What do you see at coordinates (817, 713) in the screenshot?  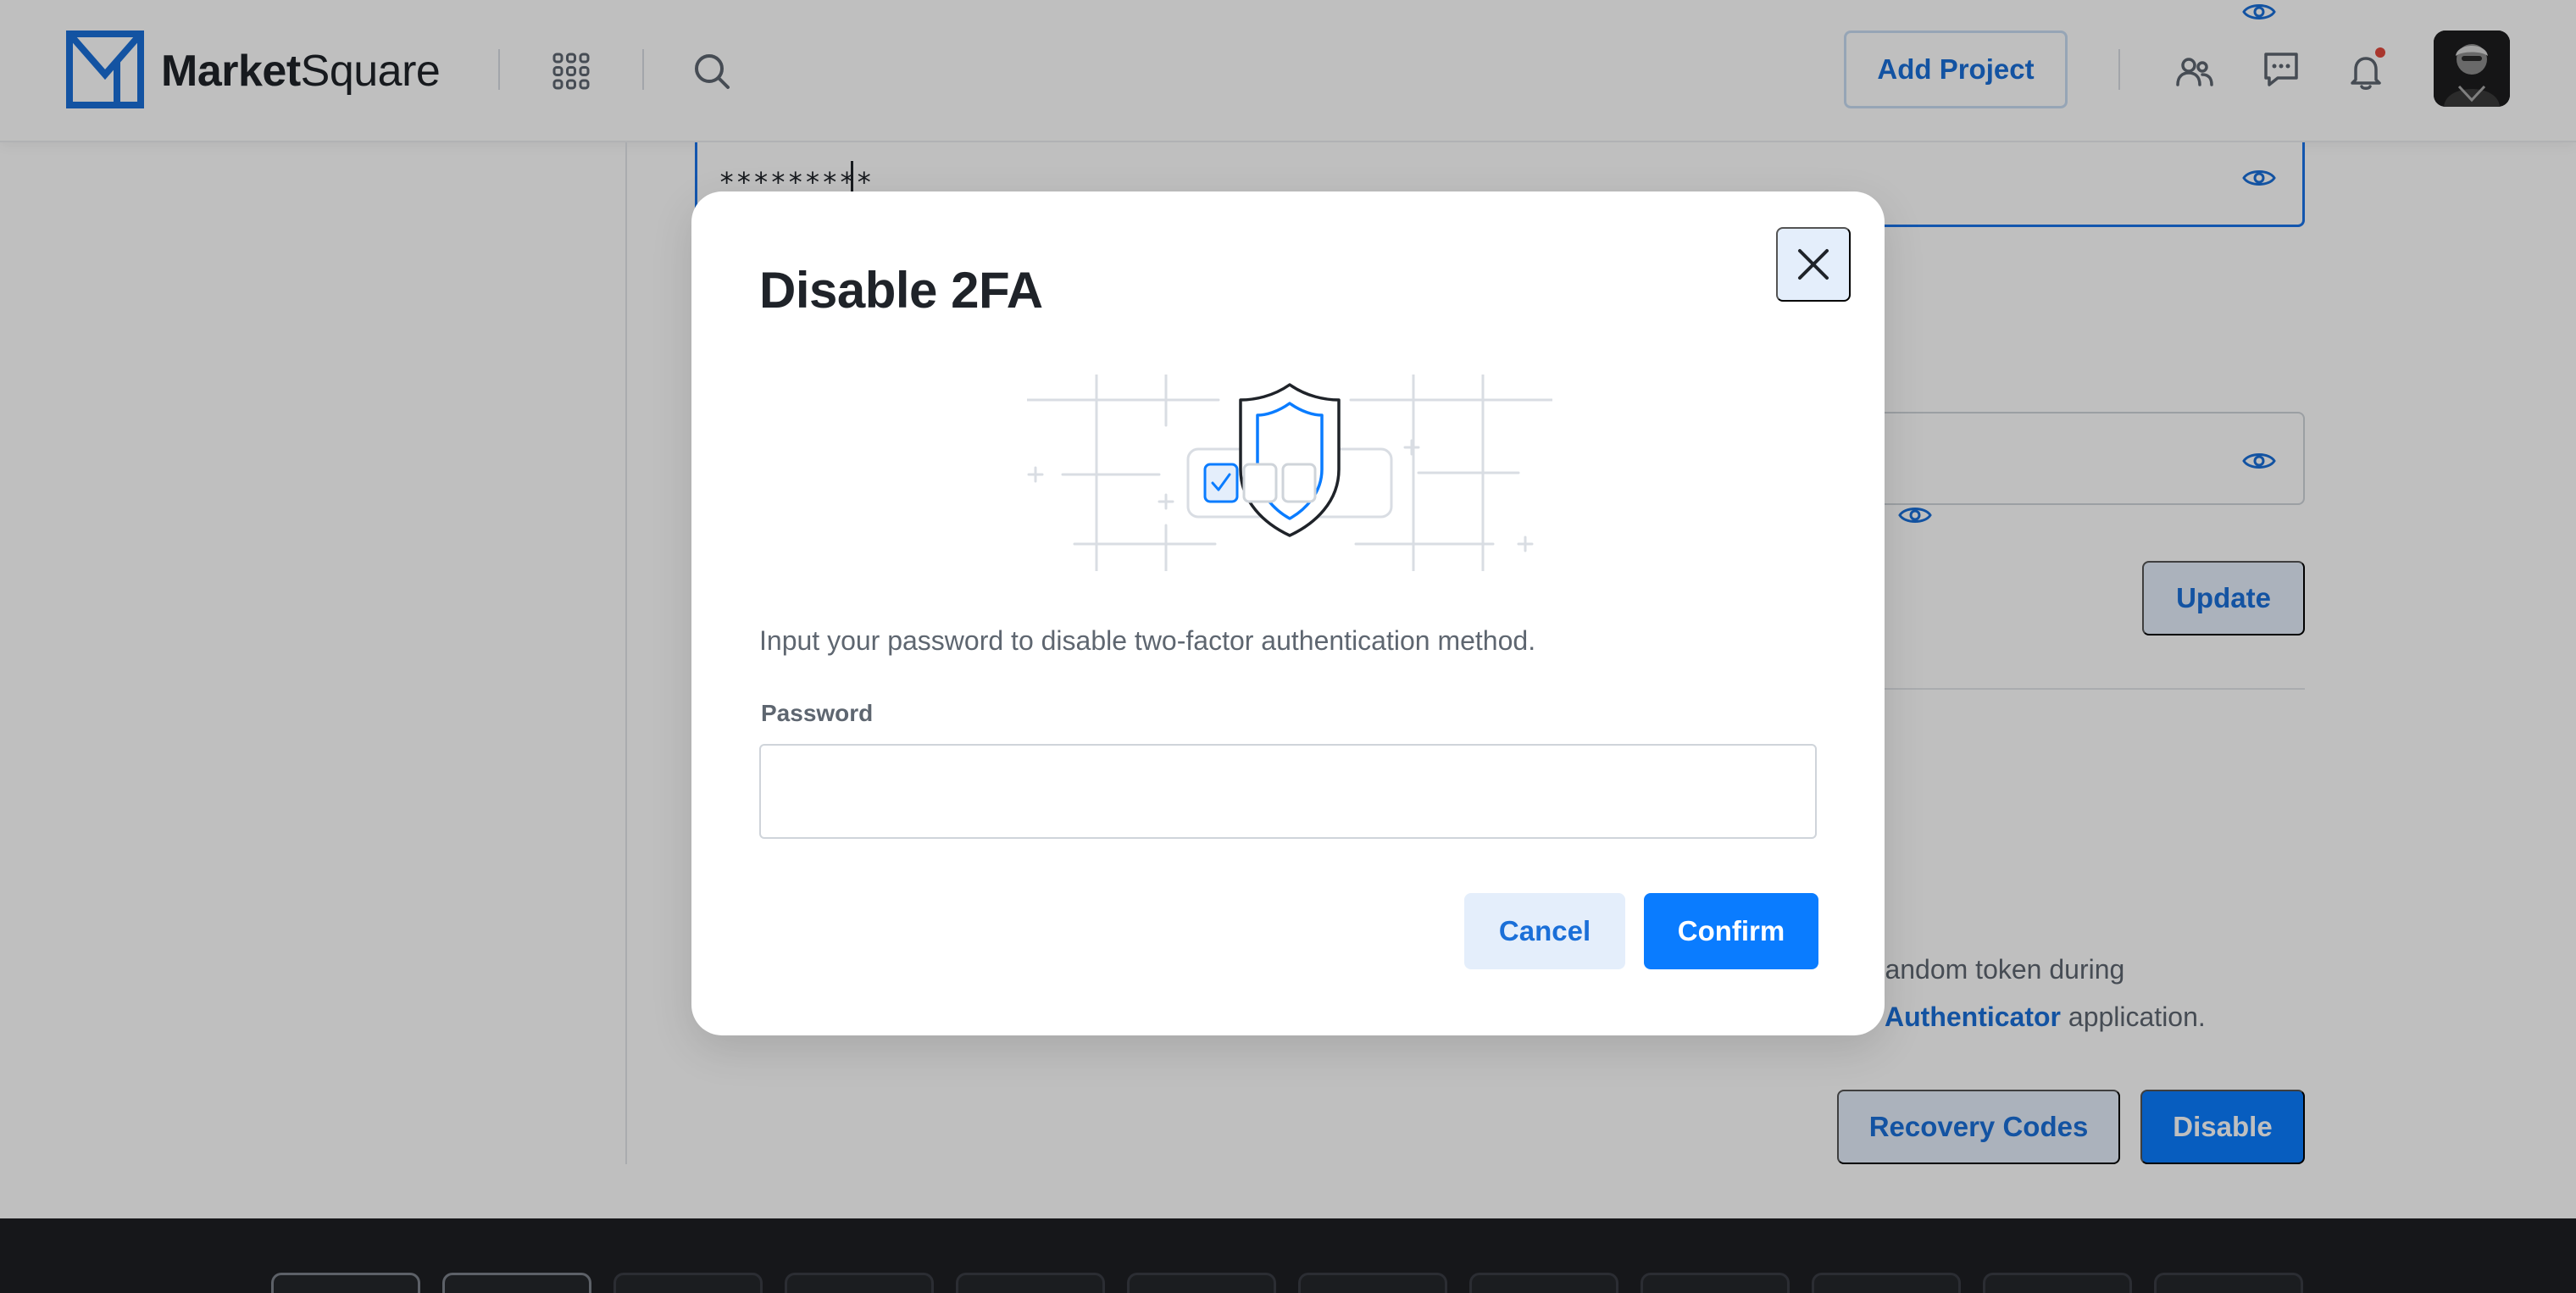 I see `password-label: Password` at bounding box center [817, 713].